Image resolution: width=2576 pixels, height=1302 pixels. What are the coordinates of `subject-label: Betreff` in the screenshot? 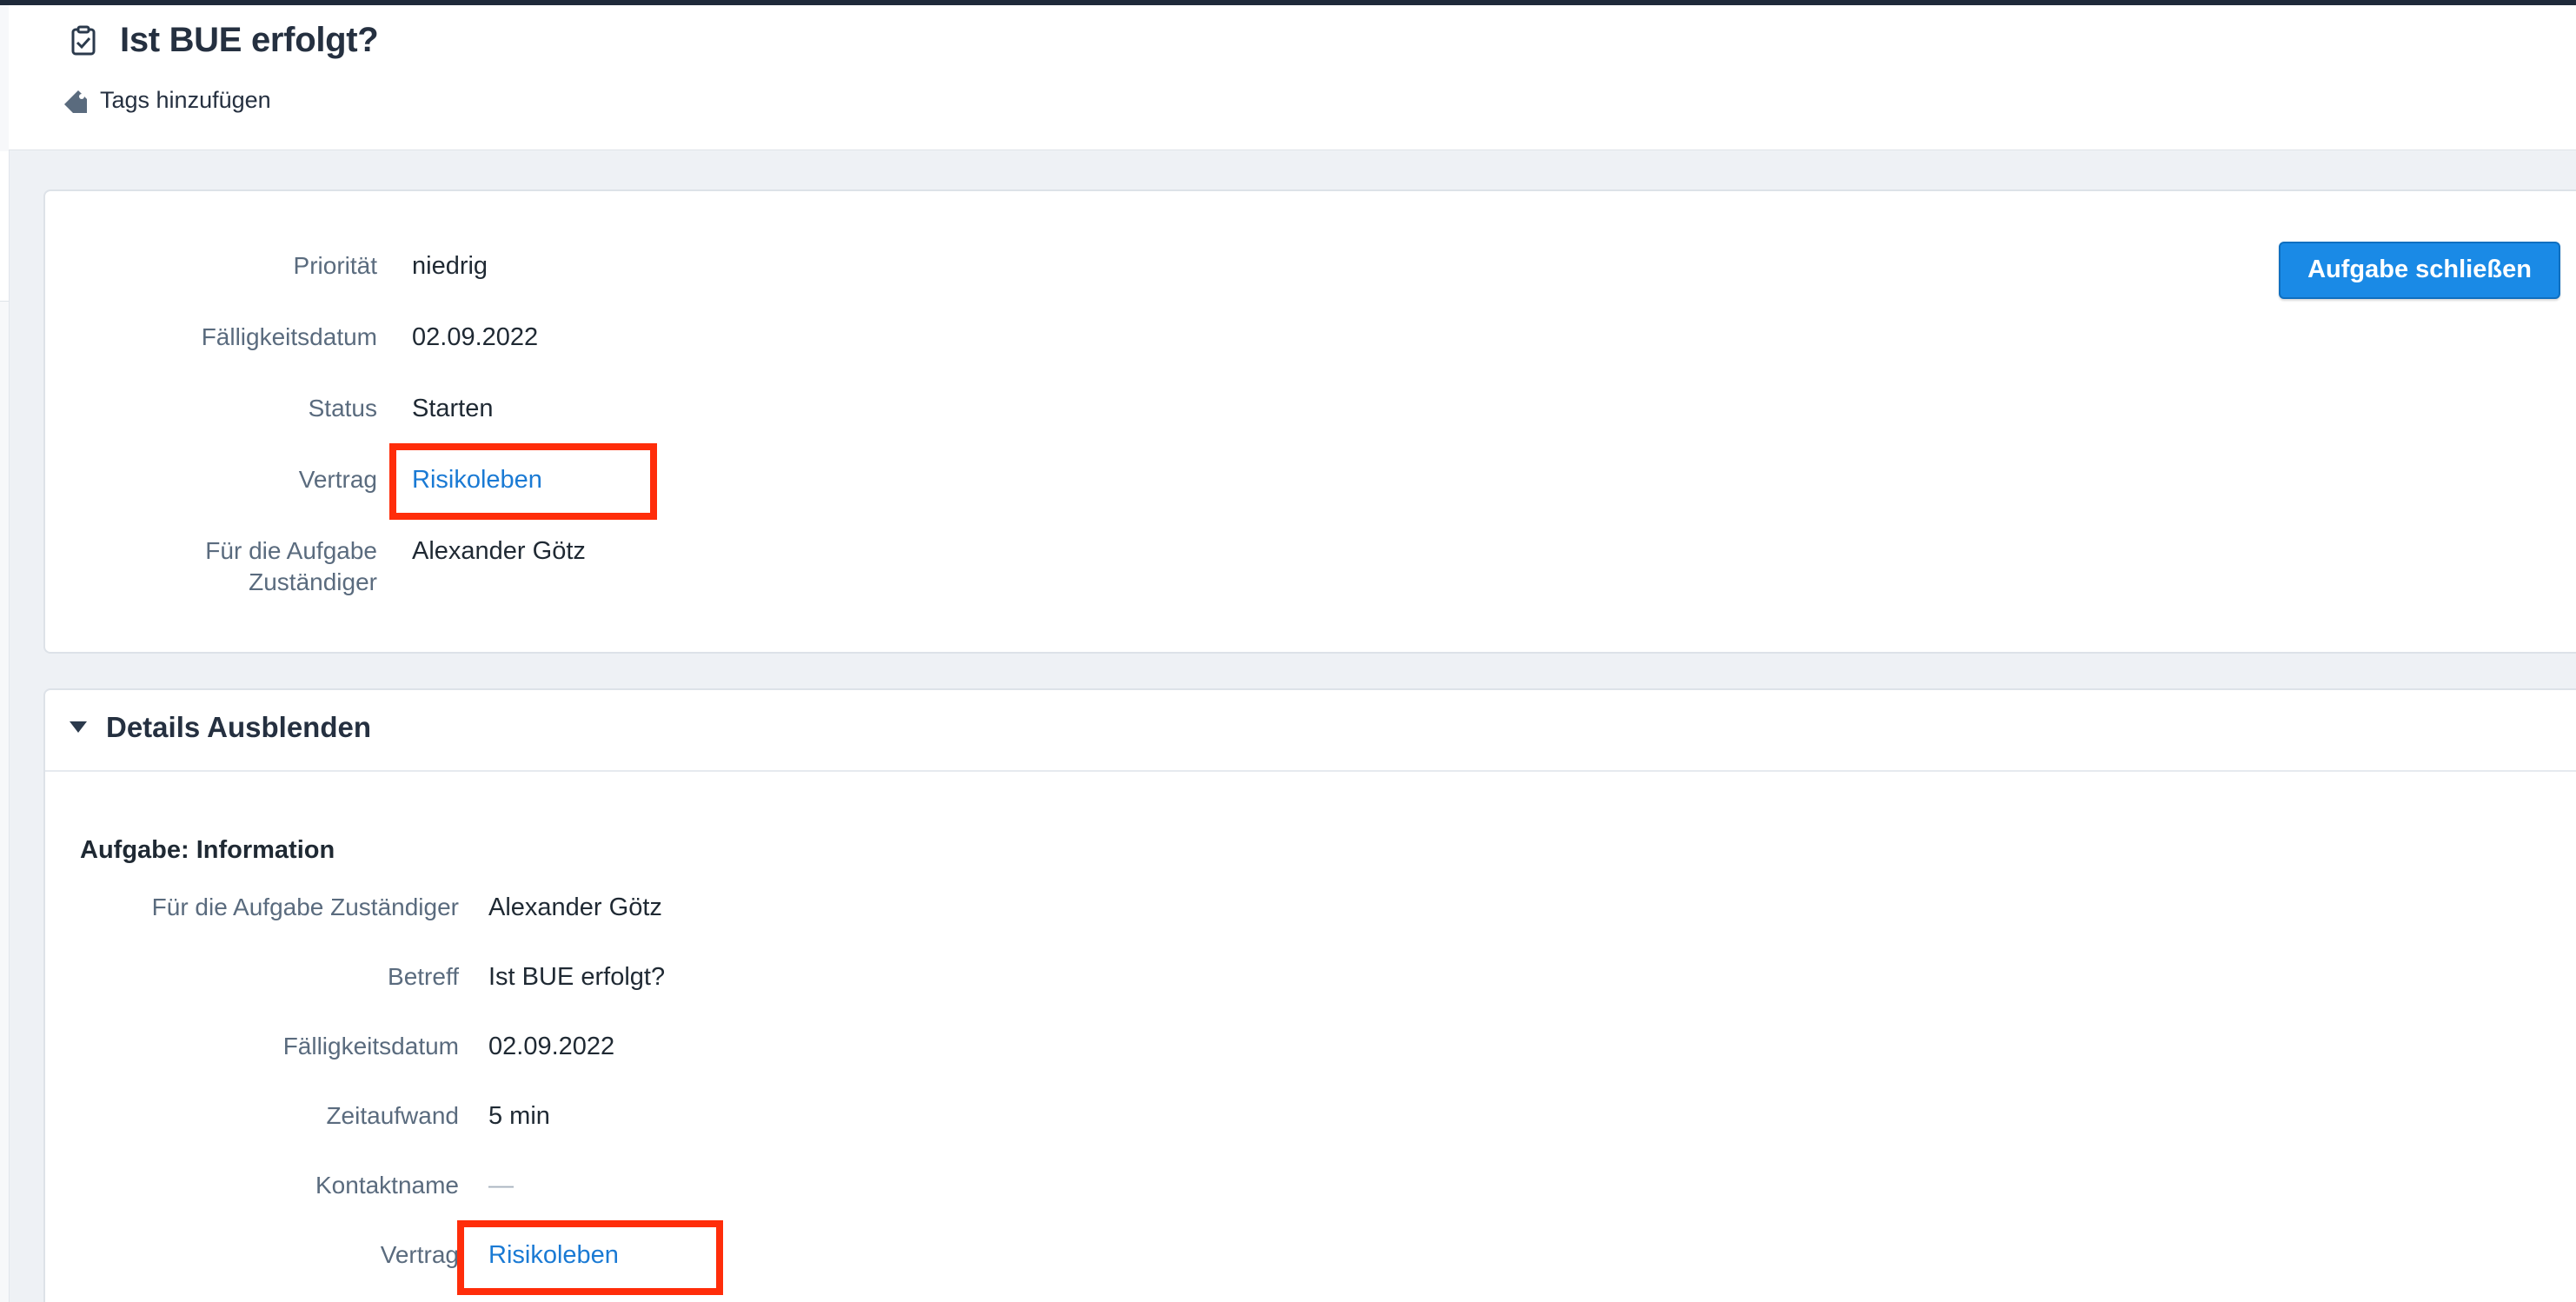 It's located at (423, 976).